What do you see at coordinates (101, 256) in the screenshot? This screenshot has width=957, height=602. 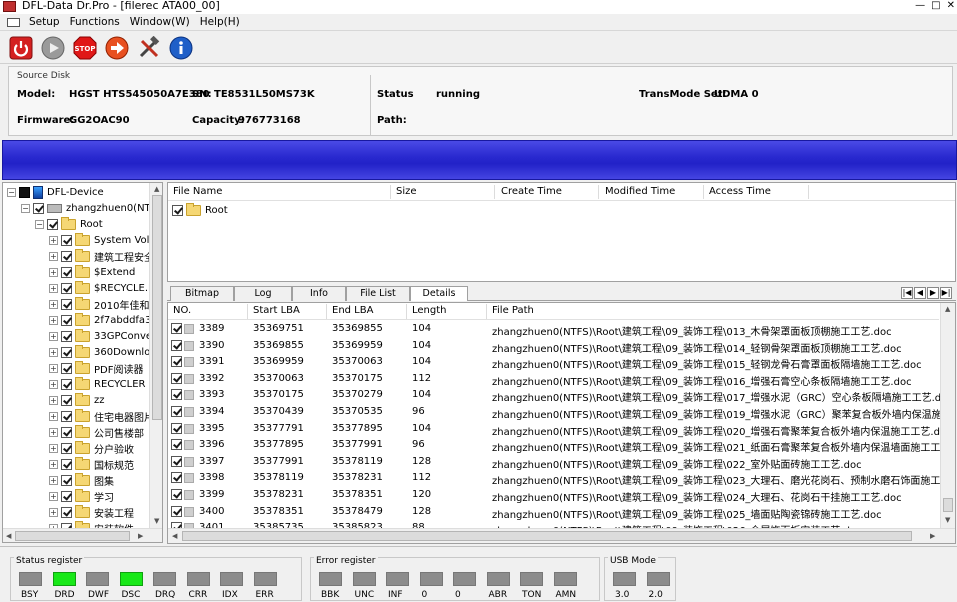 I see `tree-node: + 建筑工程安全` at bounding box center [101, 256].